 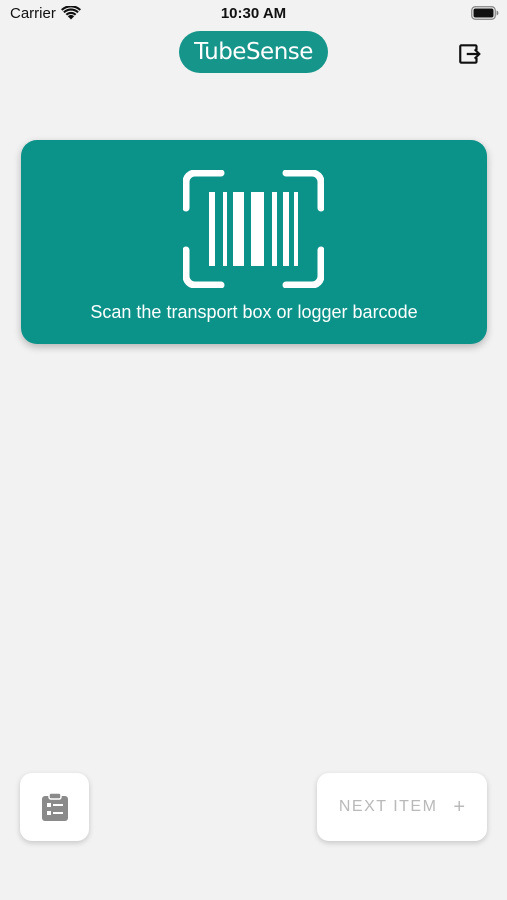 I want to click on status-bar: Carrier 10:30 AM, so click(x=253, y=14).